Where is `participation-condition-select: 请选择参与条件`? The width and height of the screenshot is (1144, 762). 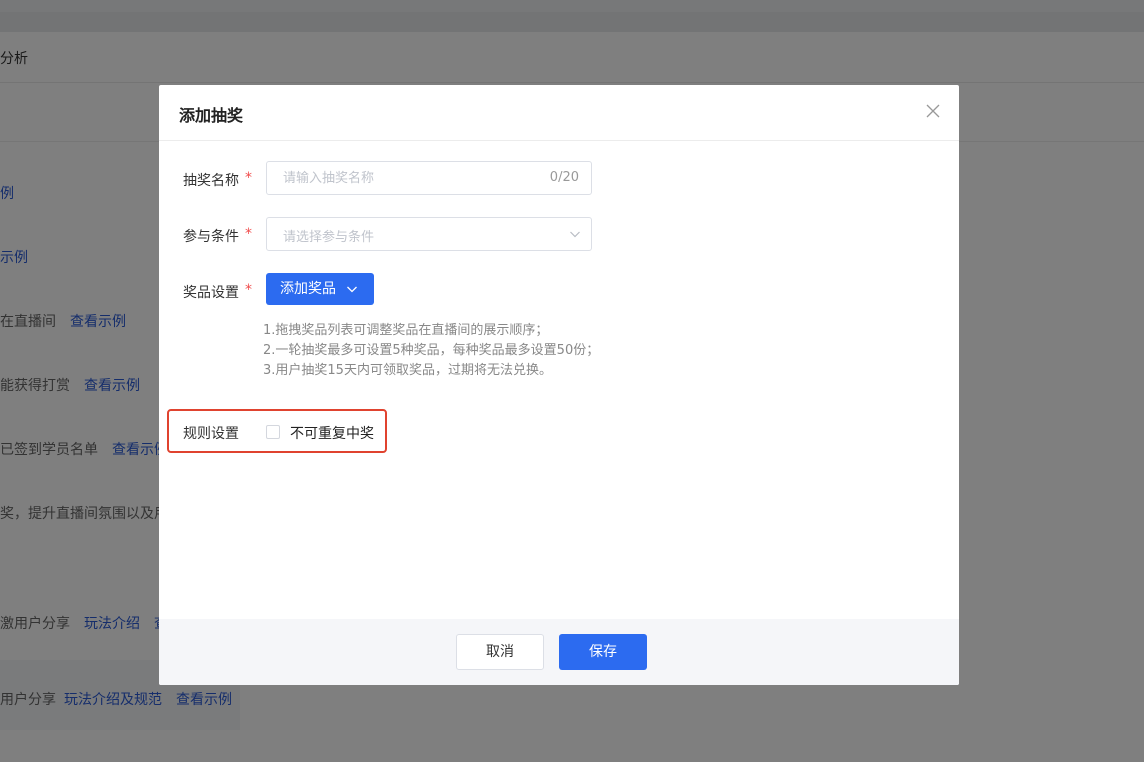 participation-condition-select: 请选择参与条件 is located at coordinates (429, 234).